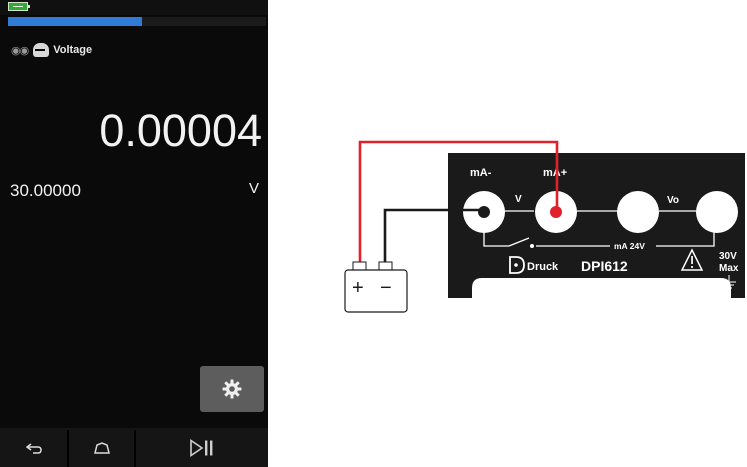  What do you see at coordinates (358, 288) in the screenshot?
I see `battery-plus-label: +` at bounding box center [358, 288].